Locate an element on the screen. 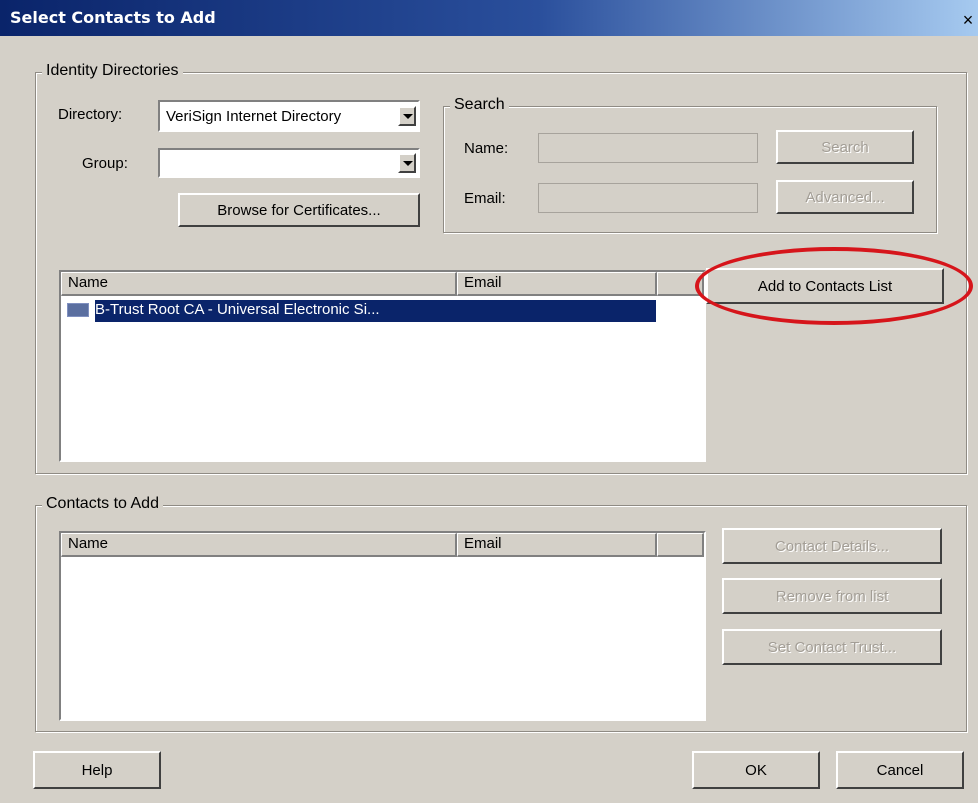 The image size is (978, 803). results-column-email: Email is located at coordinates (557, 284).